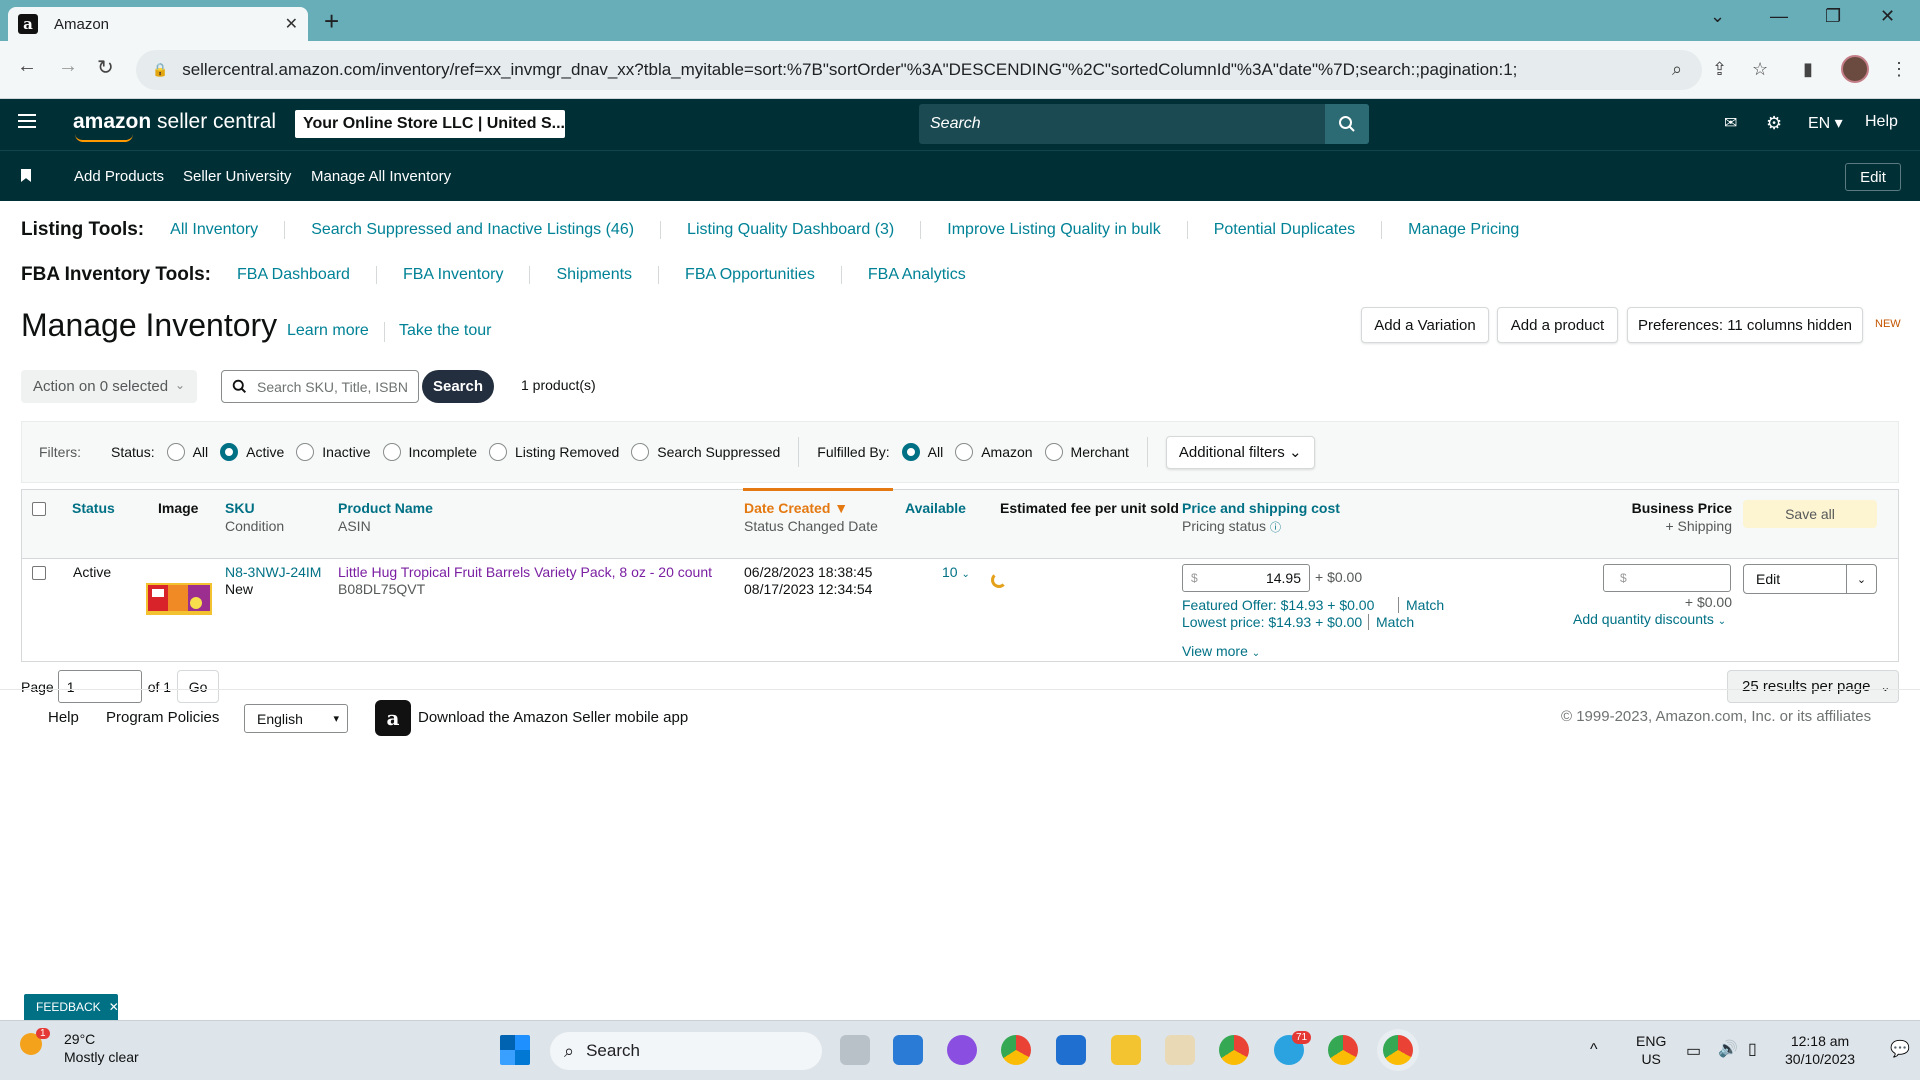 This screenshot has width=1920, height=1080. I want to click on link-fba-opportunities: FBA Opportunities, so click(749, 275).